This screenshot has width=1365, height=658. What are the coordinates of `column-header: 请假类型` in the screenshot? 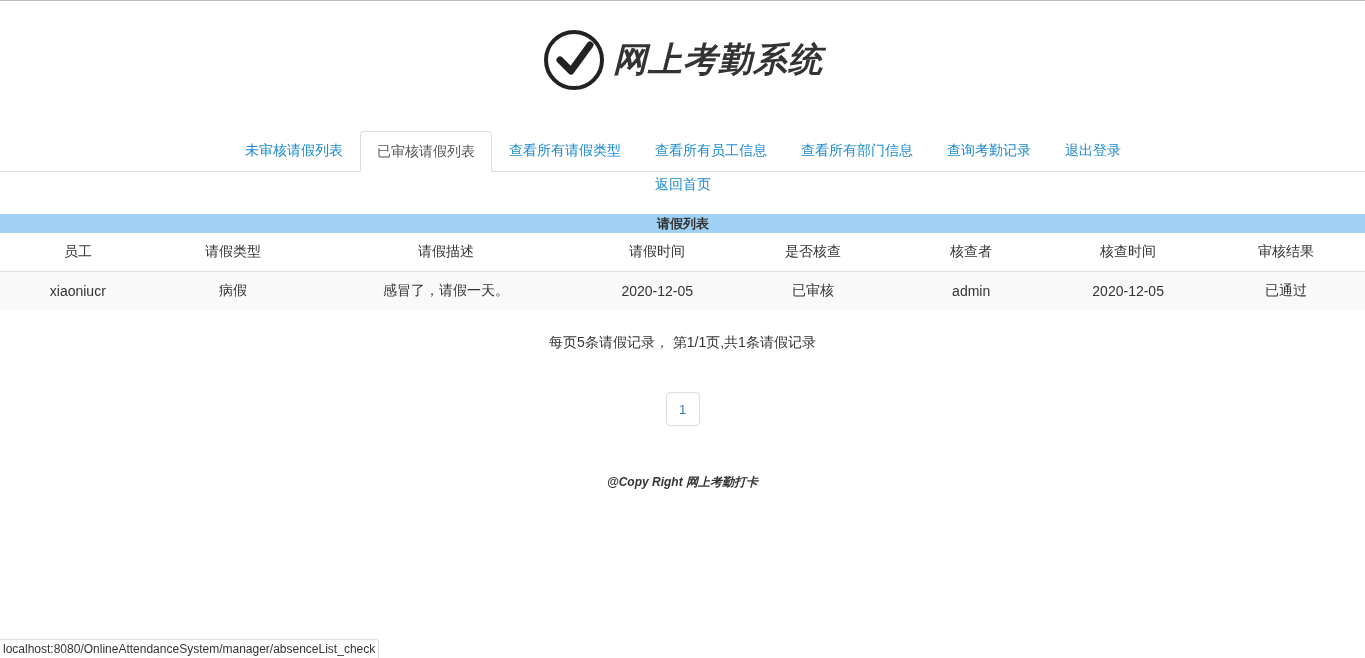 It's located at (233, 252).